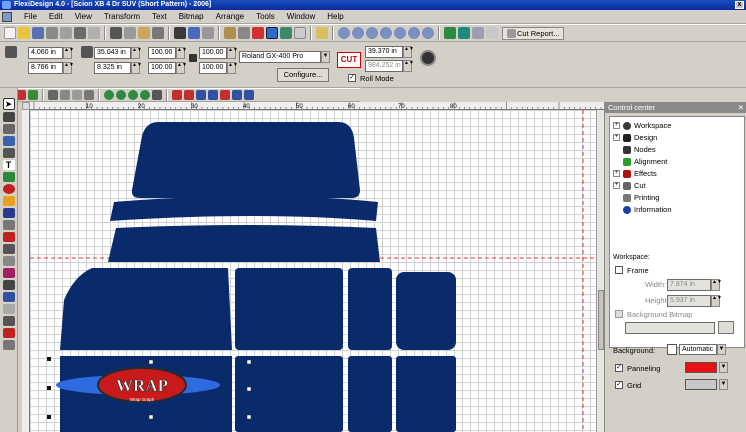  I want to click on outline-view-icon, so click(286, 33).